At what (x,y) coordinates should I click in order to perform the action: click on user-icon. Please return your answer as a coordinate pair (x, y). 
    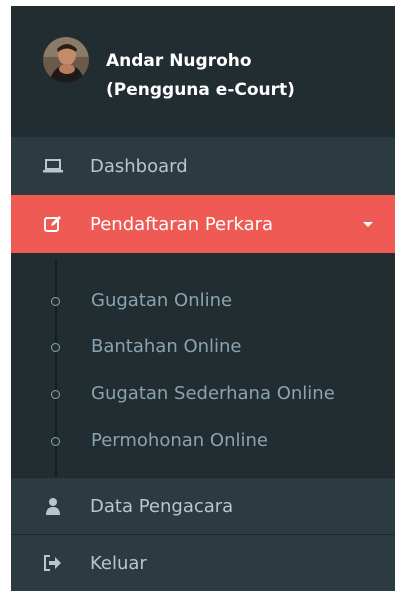
    Looking at the image, I should click on (53, 506).